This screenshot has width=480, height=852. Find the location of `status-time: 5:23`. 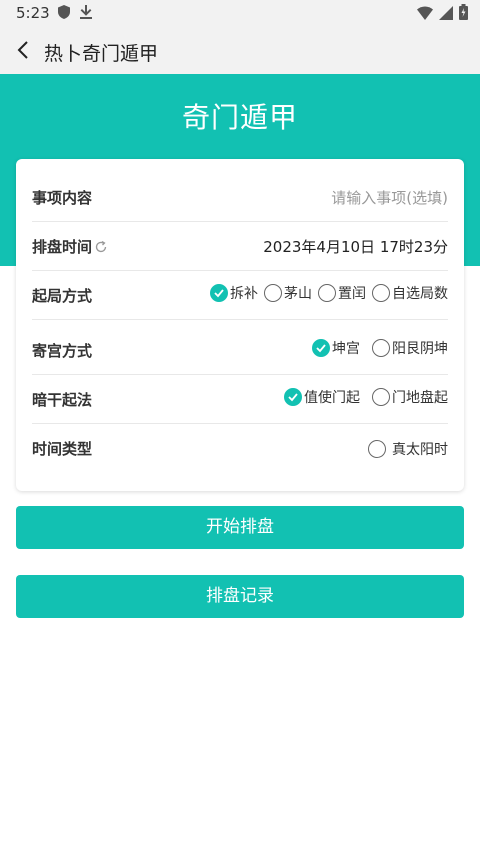

status-time: 5:23 is located at coordinates (33, 13).